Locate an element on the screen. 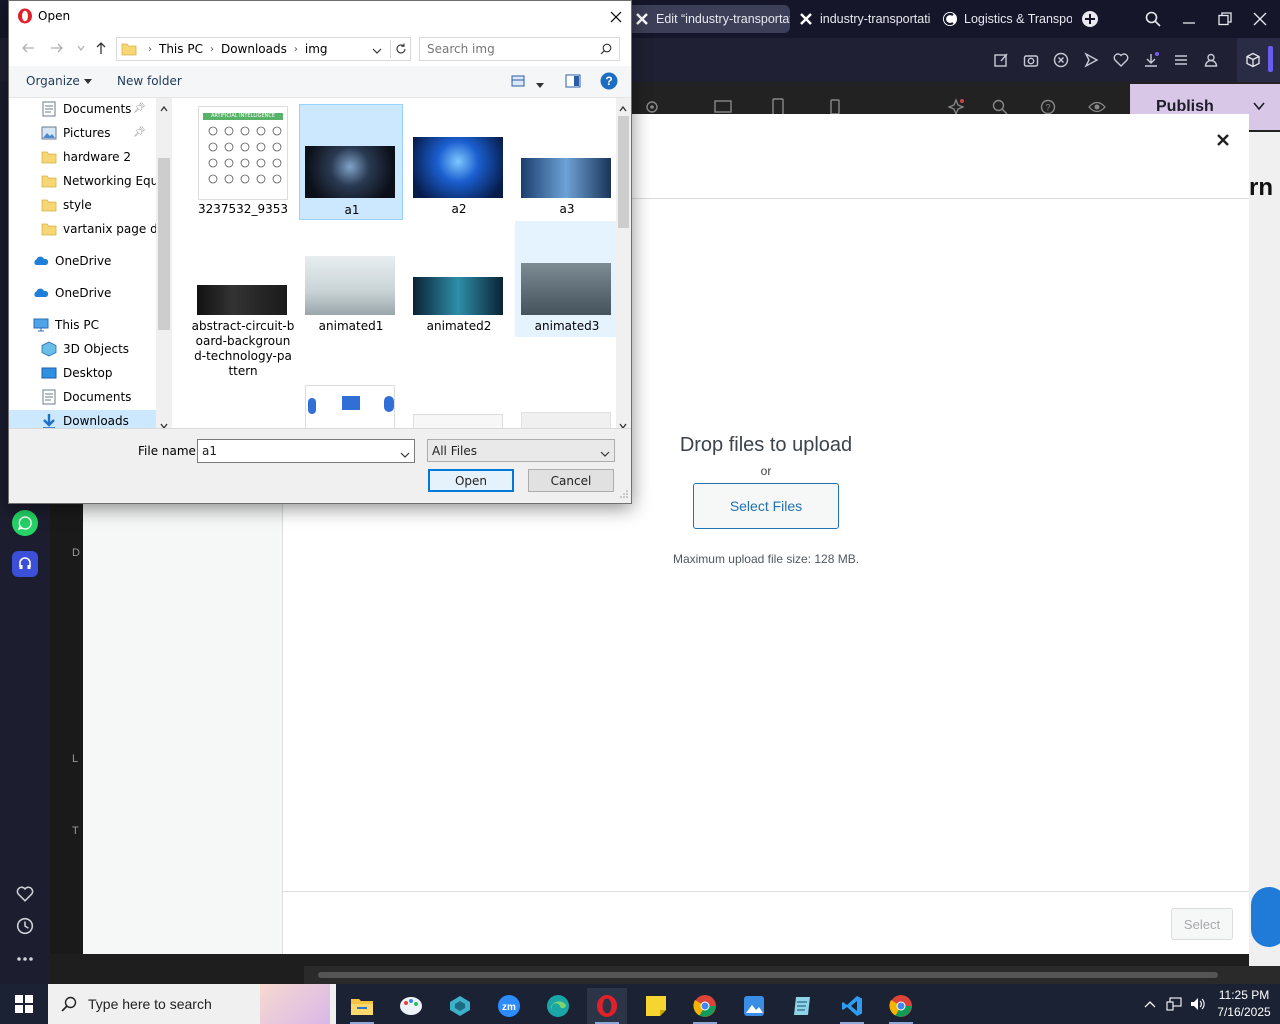 The height and width of the screenshot is (1024, 1280). file-item: ARTIFICIAL INTELLIGENCE 3237532_9353 is located at coordinates (243, 162).